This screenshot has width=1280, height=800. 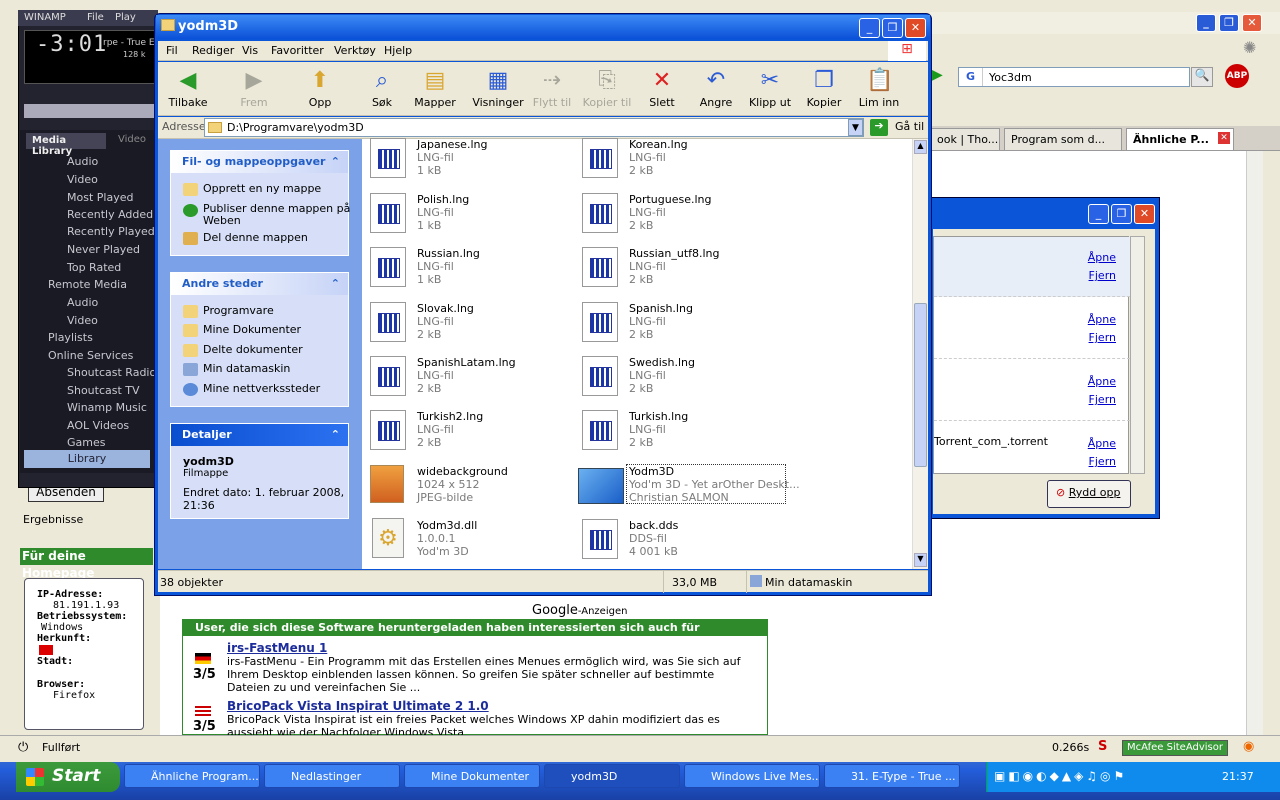 What do you see at coordinates (277, 648) in the screenshot?
I see `ad-title-link: irs-FastMenu 1` at bounding box center [277, 648].